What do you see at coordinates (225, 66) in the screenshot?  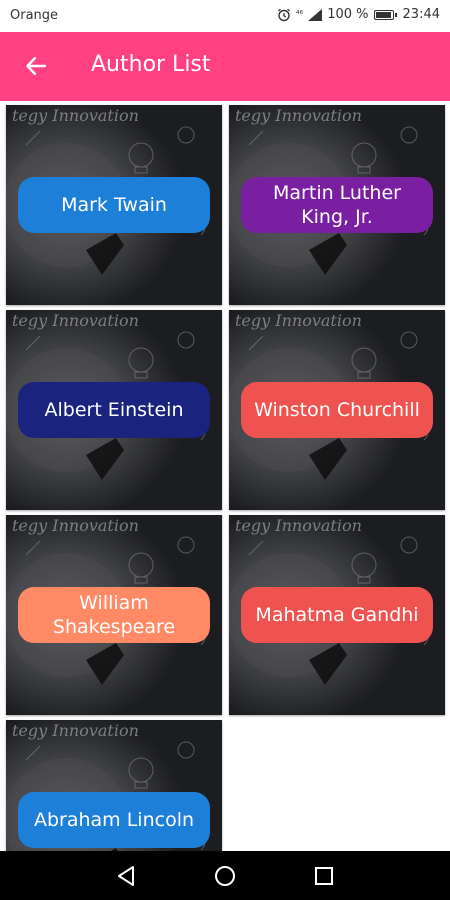 I see `app-bar: Author List` at bounding box center [225, 66].